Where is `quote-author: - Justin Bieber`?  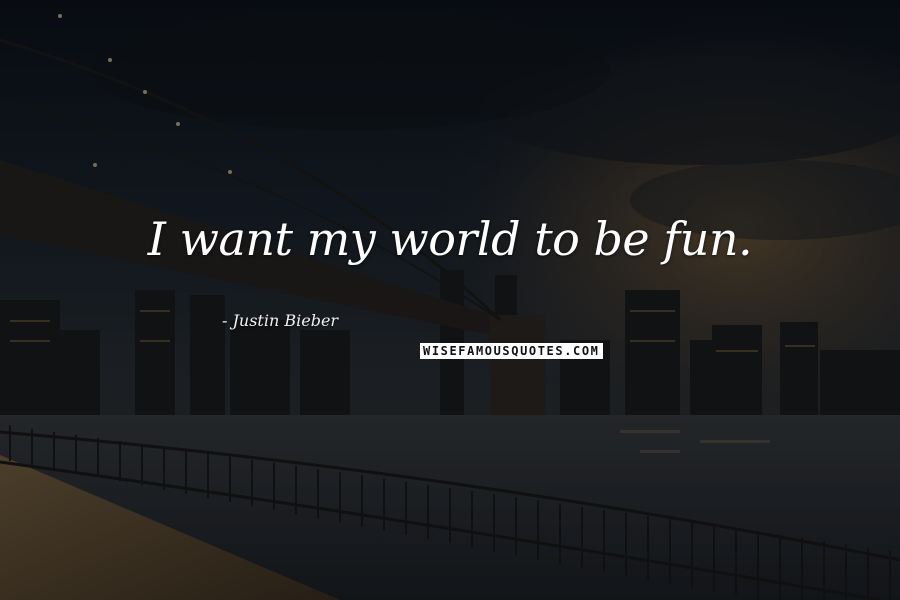
quote-author: - Justin Bieber is located at coordinates (280, 320).